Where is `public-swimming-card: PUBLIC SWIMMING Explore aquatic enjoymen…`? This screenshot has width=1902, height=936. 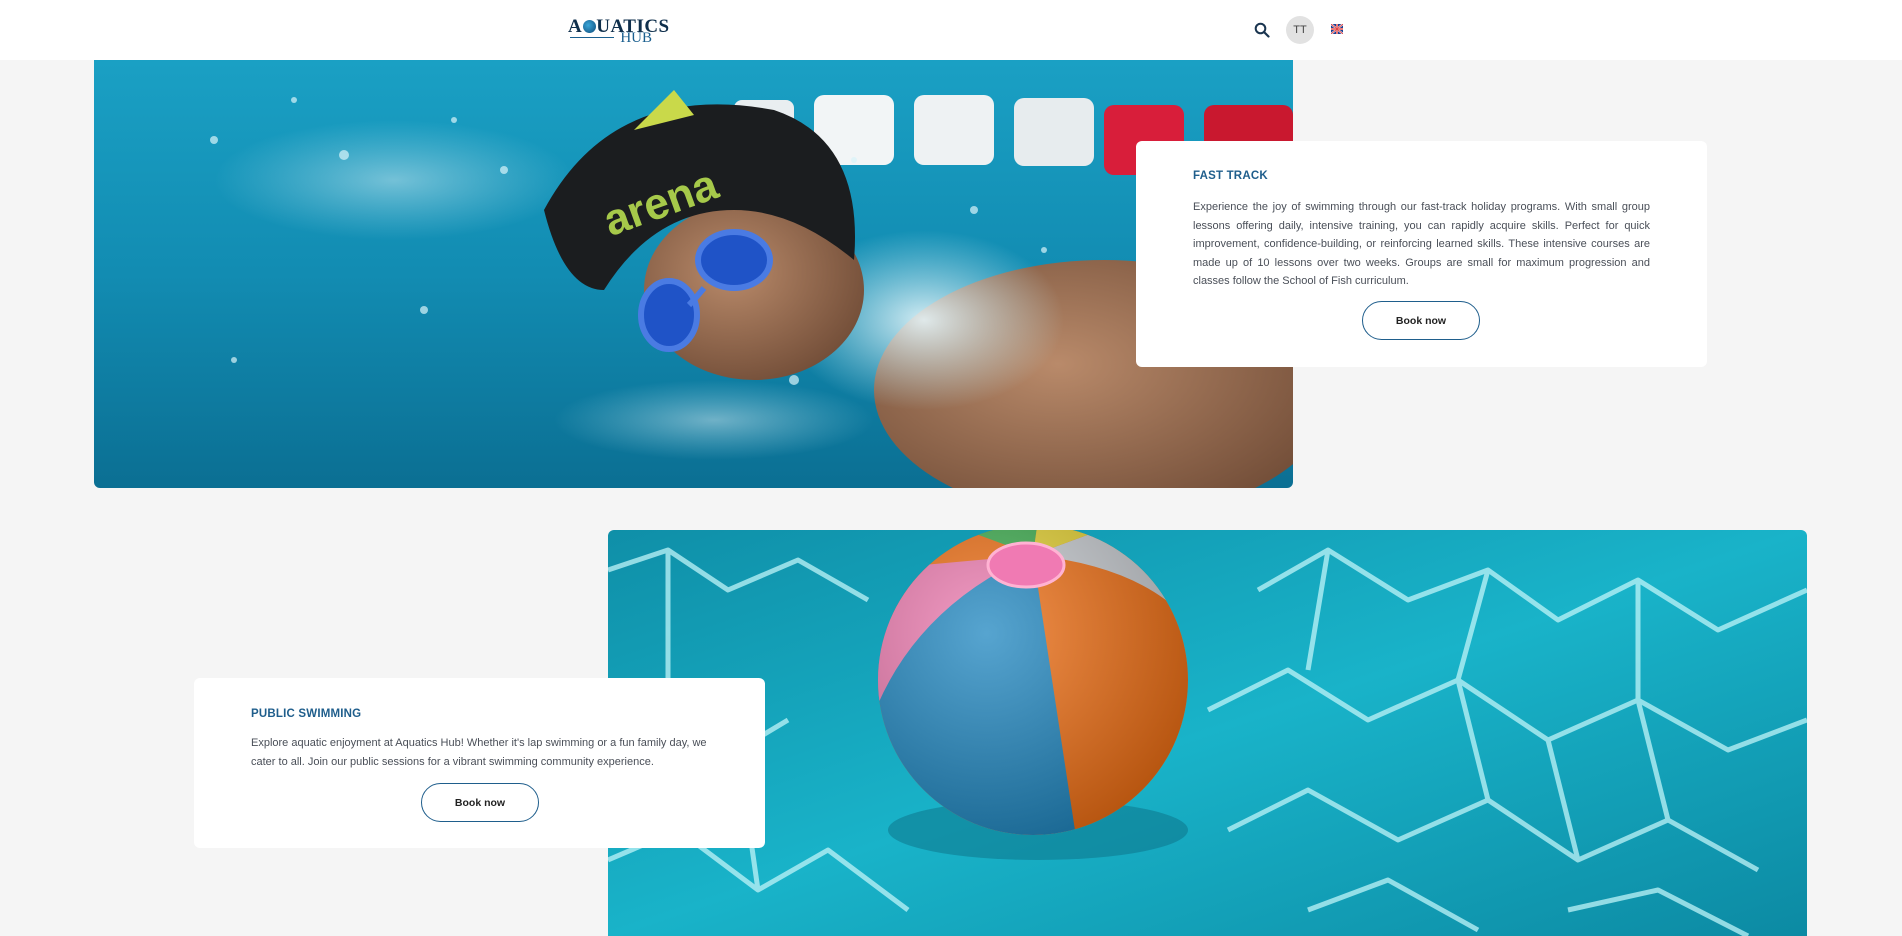
public-swimming-card: PUBLIC SWIMMING Explore aquatic enjoymen… is located at coordinates (479, 763).